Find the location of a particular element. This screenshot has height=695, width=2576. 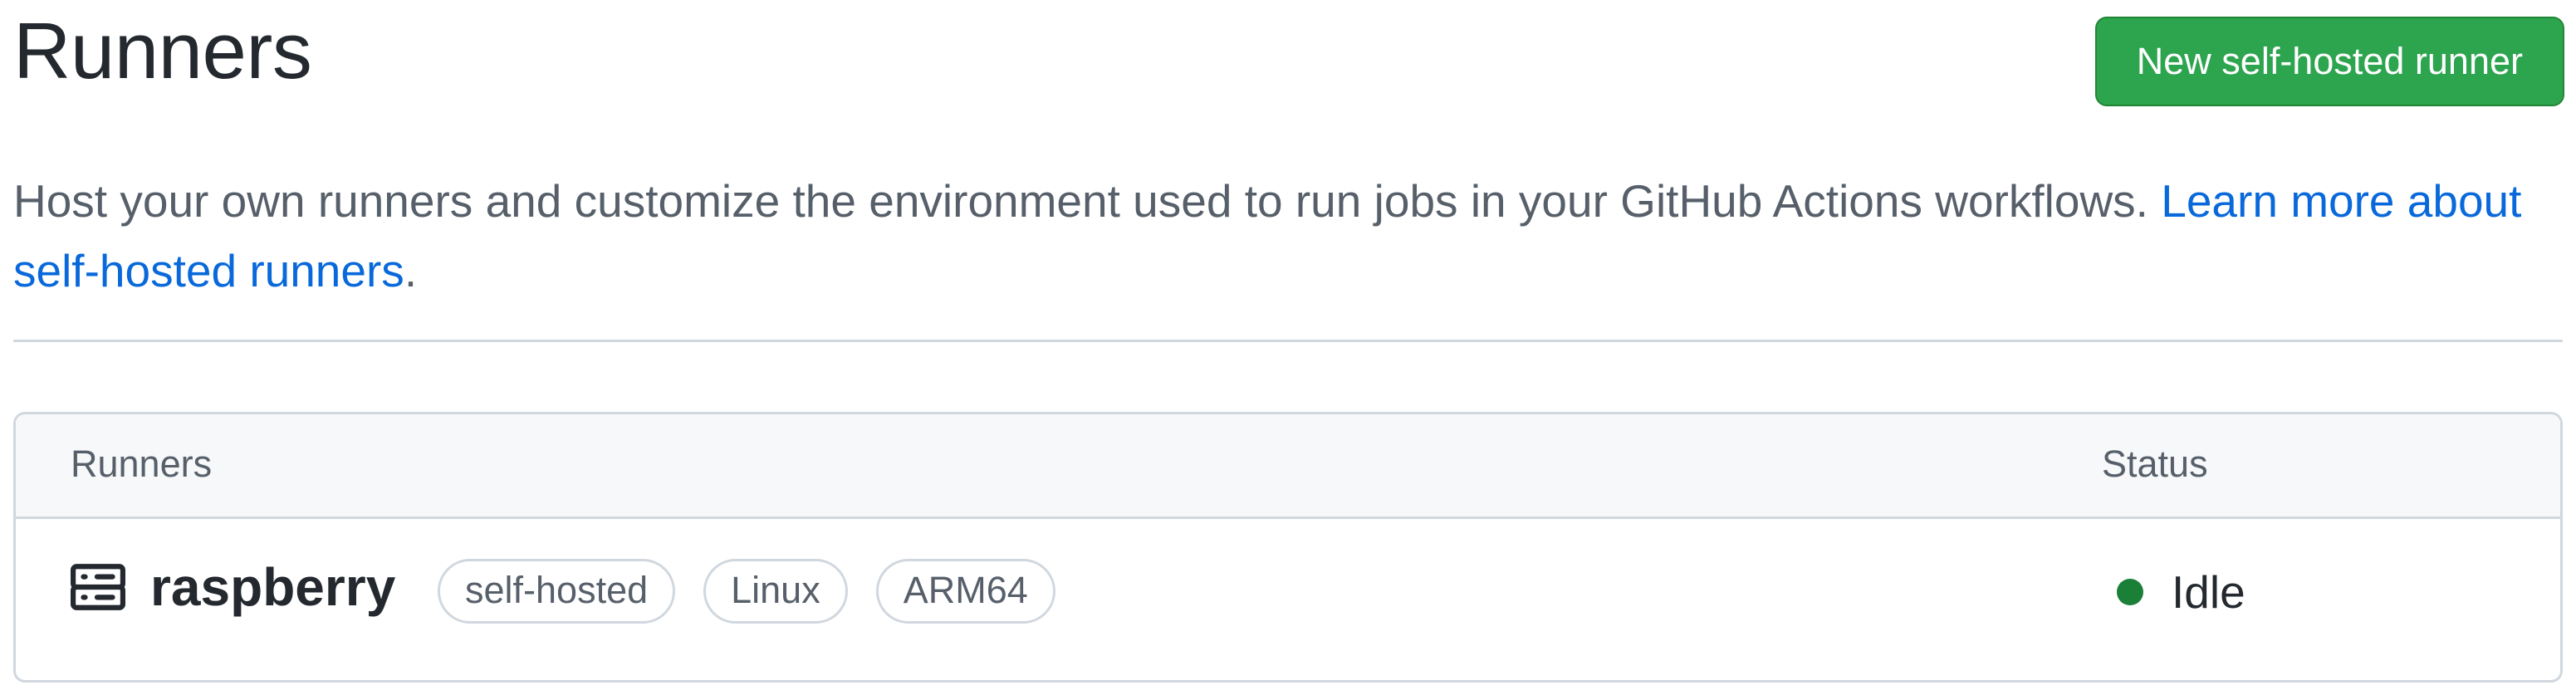

runner-labels: self-hosted Linux ARM64 is located at coordinates (746, 591).